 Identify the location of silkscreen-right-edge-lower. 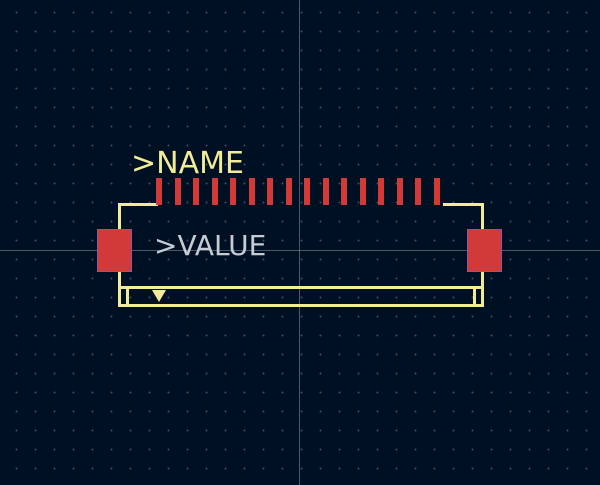
(482, 289).